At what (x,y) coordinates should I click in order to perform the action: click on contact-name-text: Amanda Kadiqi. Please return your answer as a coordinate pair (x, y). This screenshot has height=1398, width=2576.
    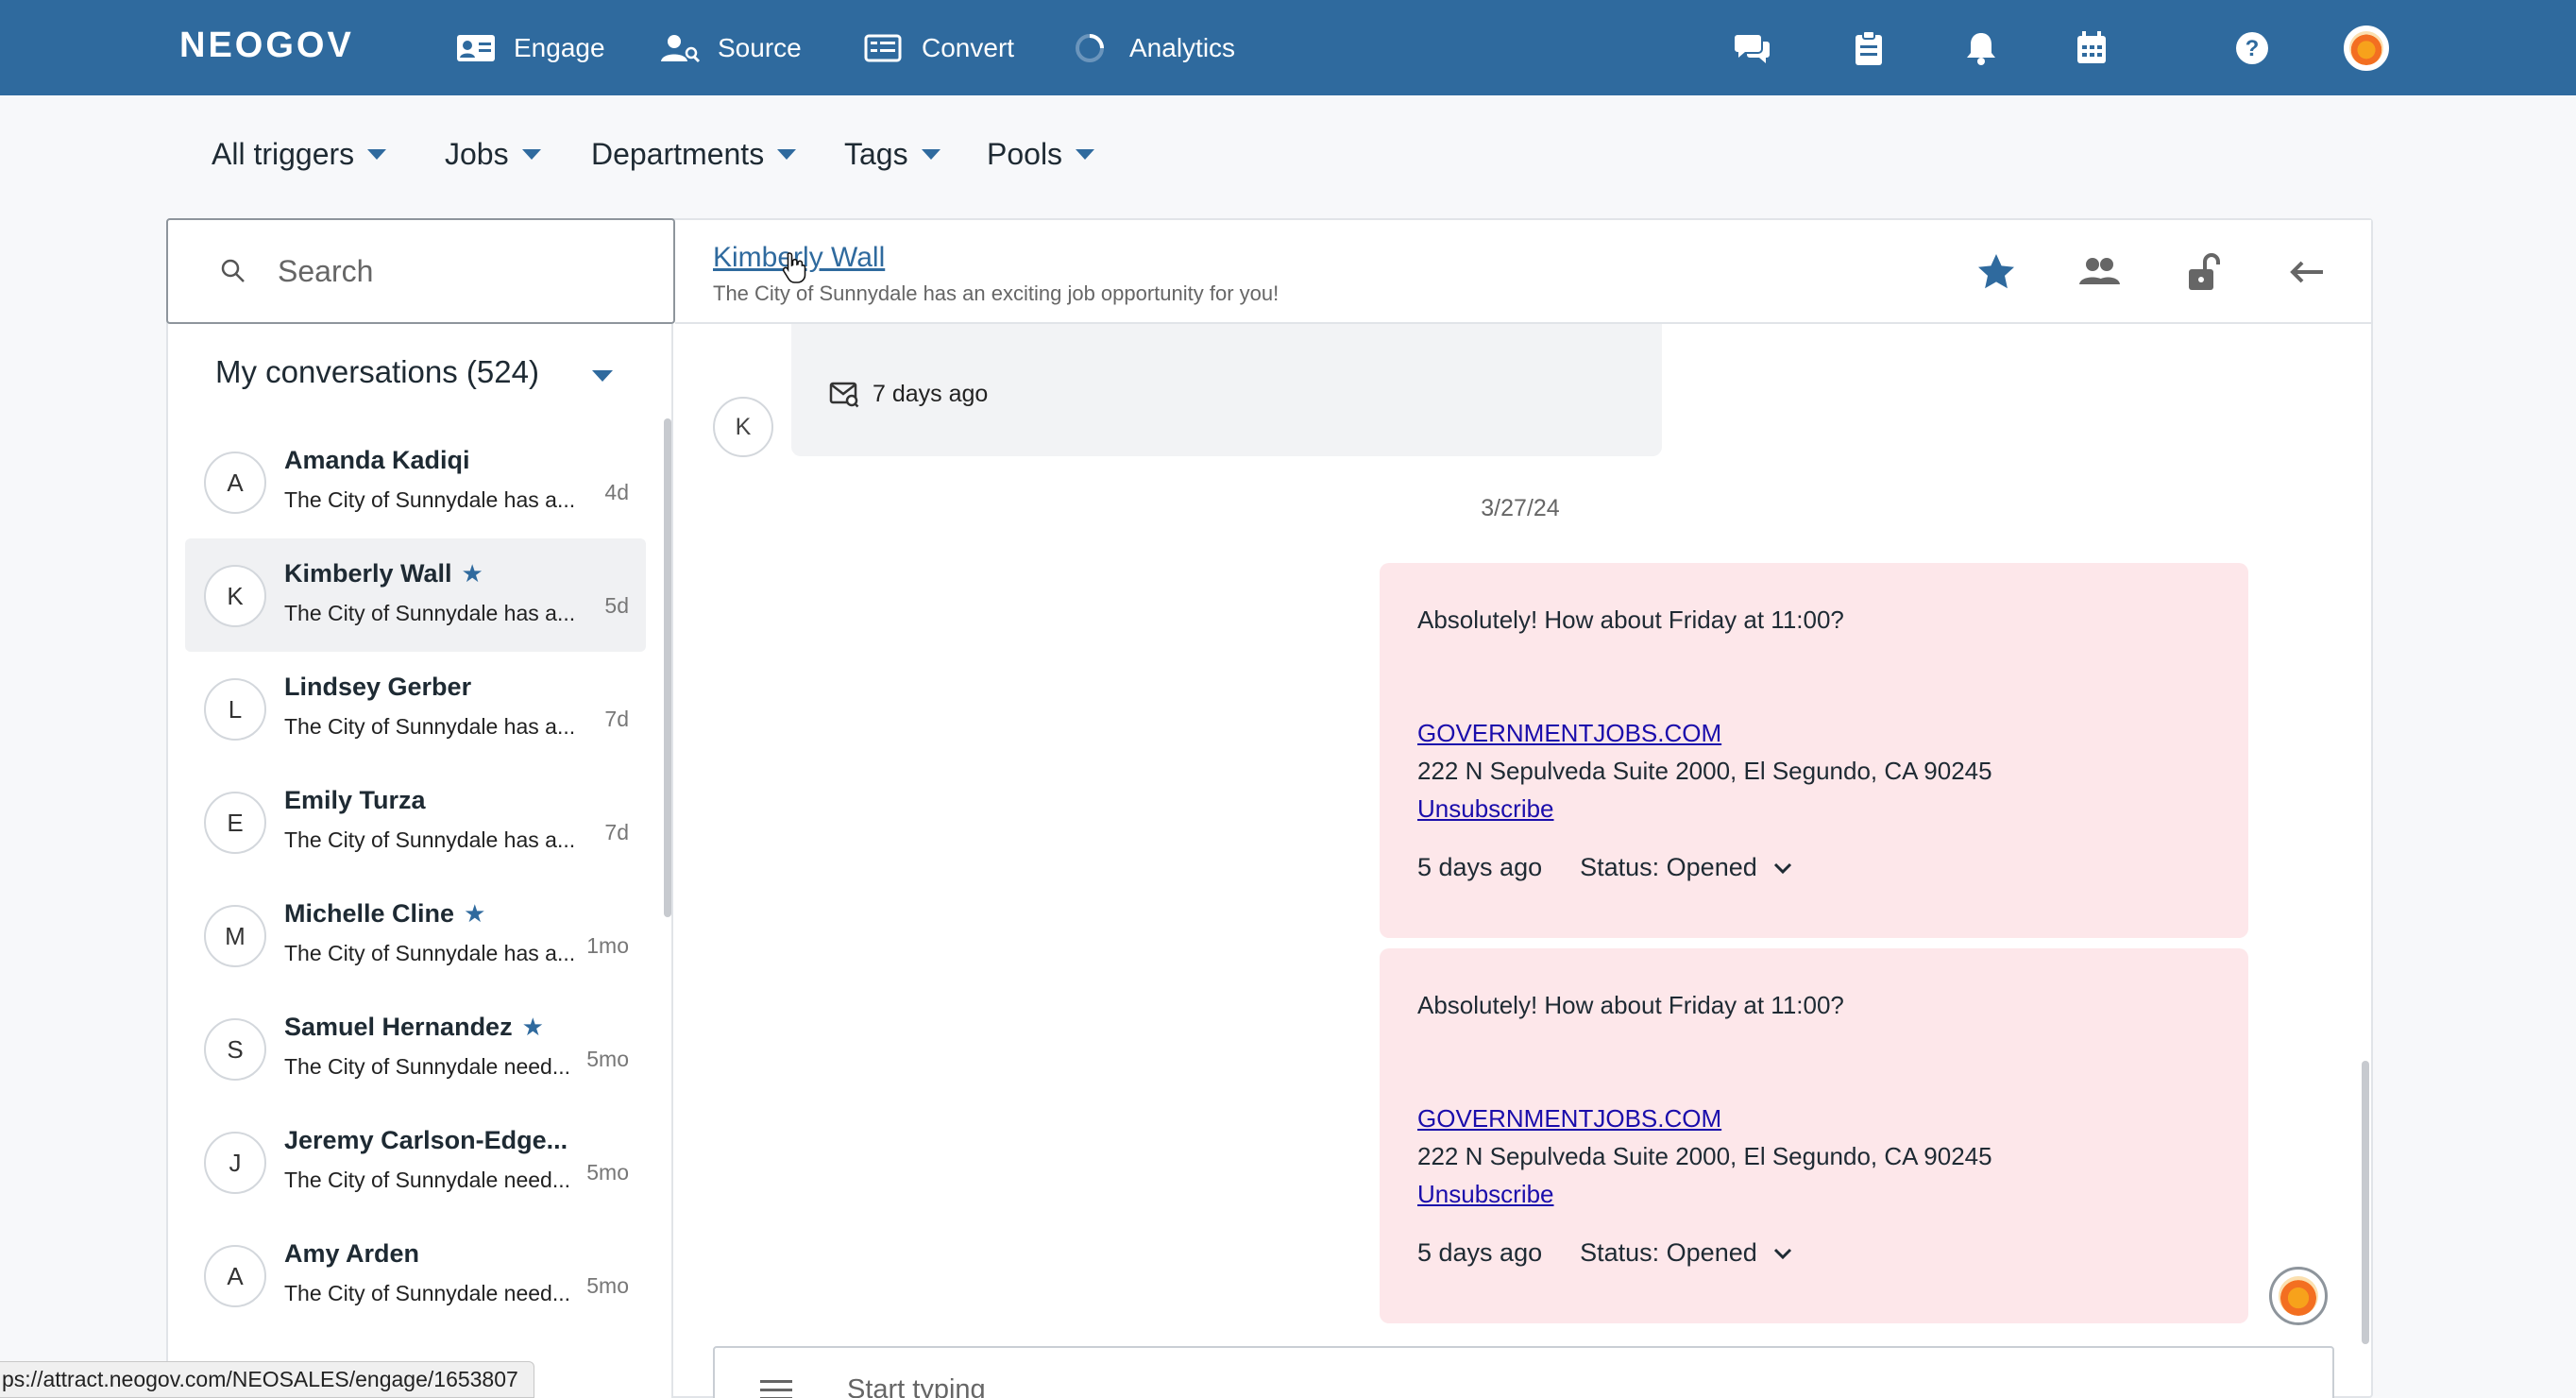
    Looking at the image, I should click on (377, 460).